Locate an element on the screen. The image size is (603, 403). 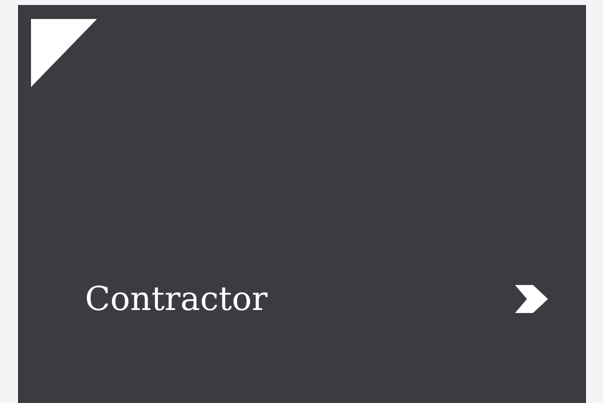
chevron-right-icon is located at coordinates (531, 299).